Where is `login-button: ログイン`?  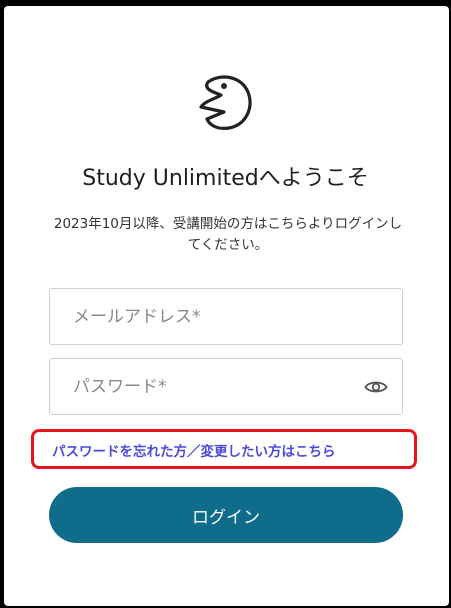 login-button: ログイン is located at coordinates (226, 515).